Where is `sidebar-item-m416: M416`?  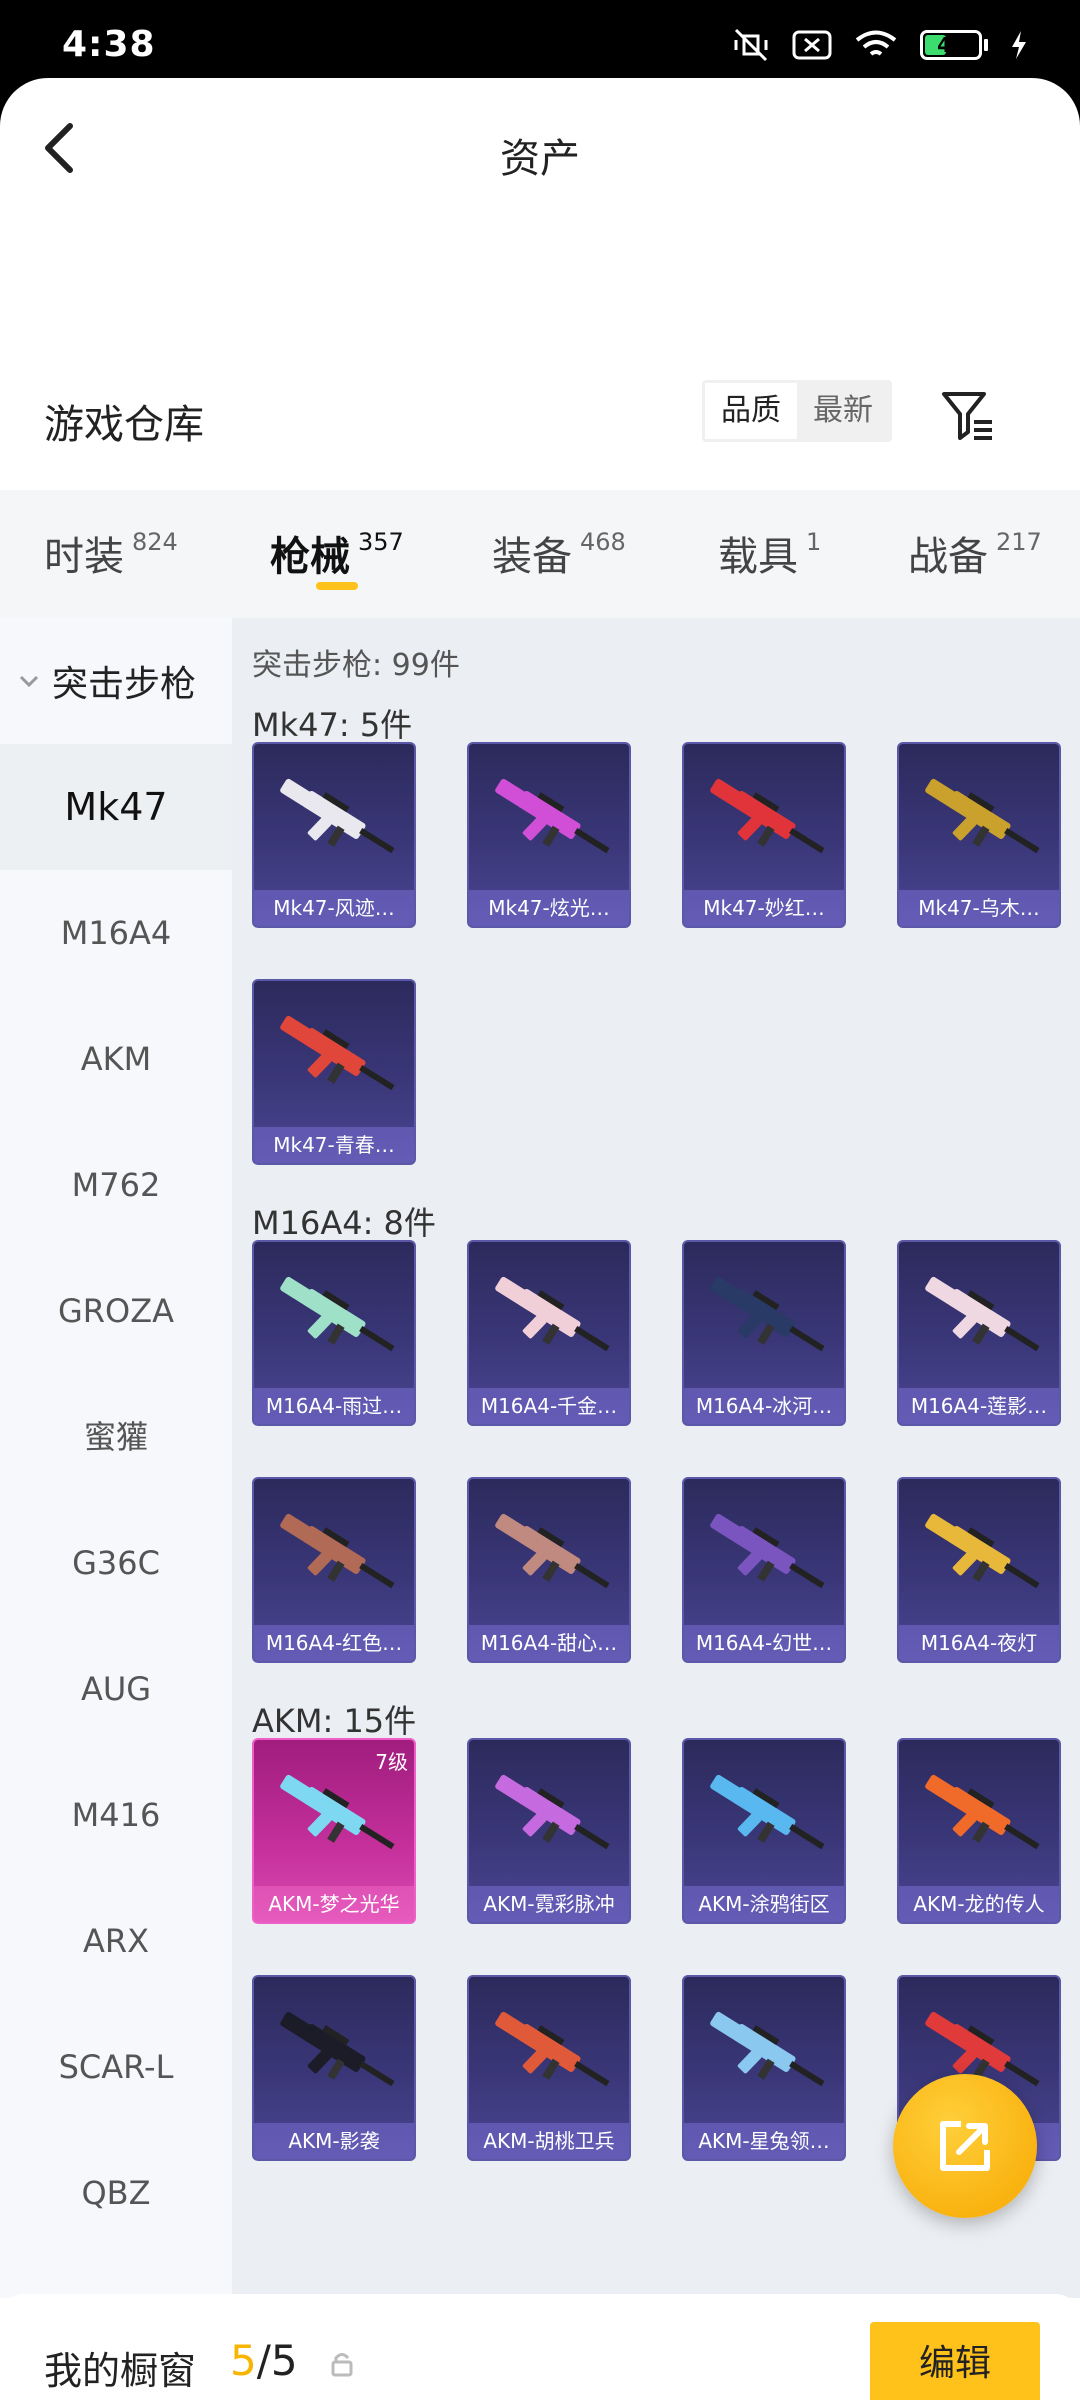 sidebar-item-m416: M416 is located at coordinates (116, 1815).